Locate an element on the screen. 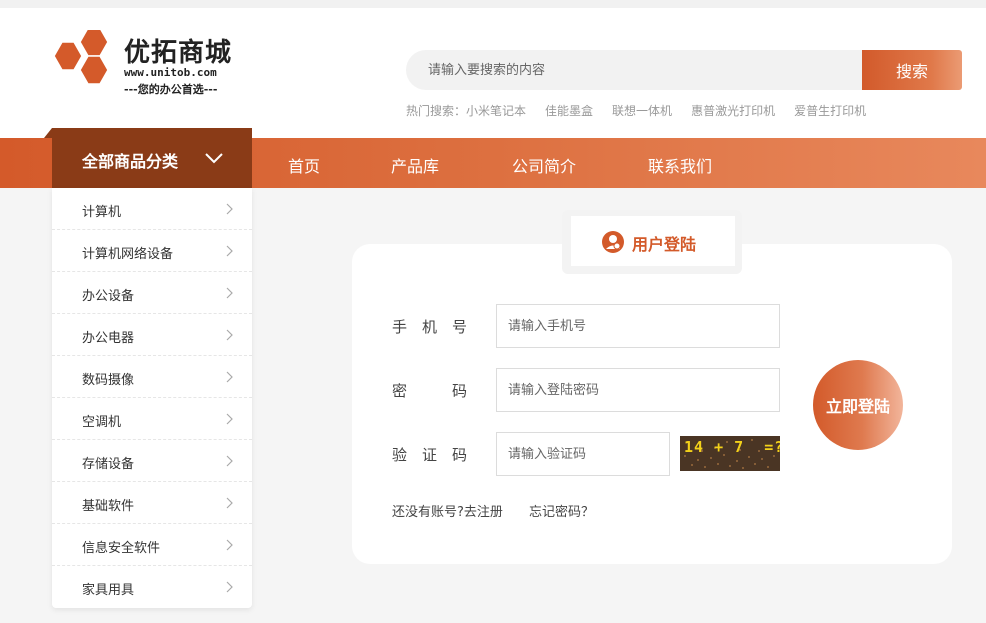 This screenshot has height=623, width=986. all-categories-tab: 全部商品分类 is located at coordinates (148, 158).